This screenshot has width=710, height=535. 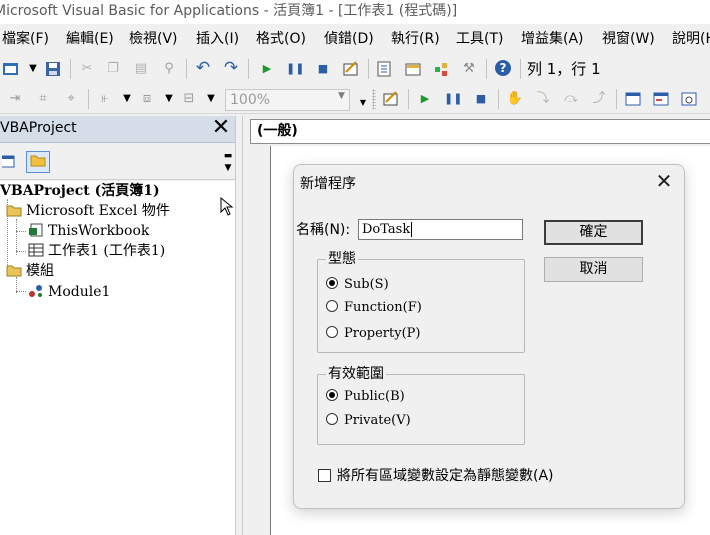 I want to click on tree-item-project: VBAProject (活頁簿1), so click(x=80, y=191).